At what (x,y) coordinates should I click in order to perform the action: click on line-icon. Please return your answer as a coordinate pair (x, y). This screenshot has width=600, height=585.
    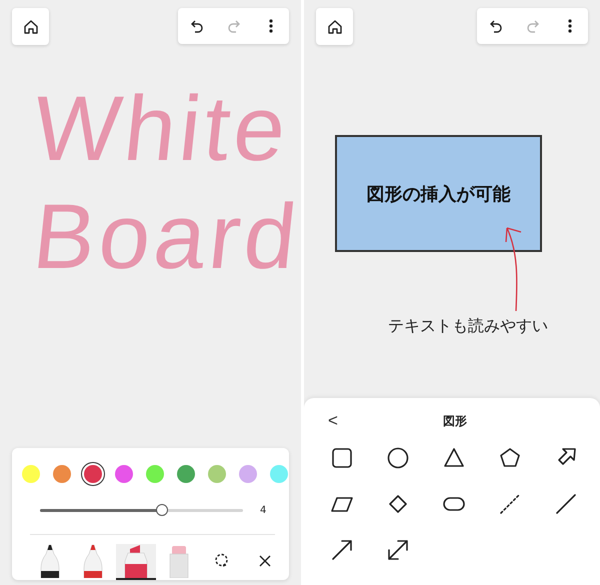
    Looking at the image, I should click on (566, 504).